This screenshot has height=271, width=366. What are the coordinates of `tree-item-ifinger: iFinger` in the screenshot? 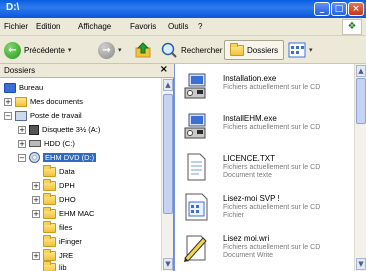 It's located at (57, 241).